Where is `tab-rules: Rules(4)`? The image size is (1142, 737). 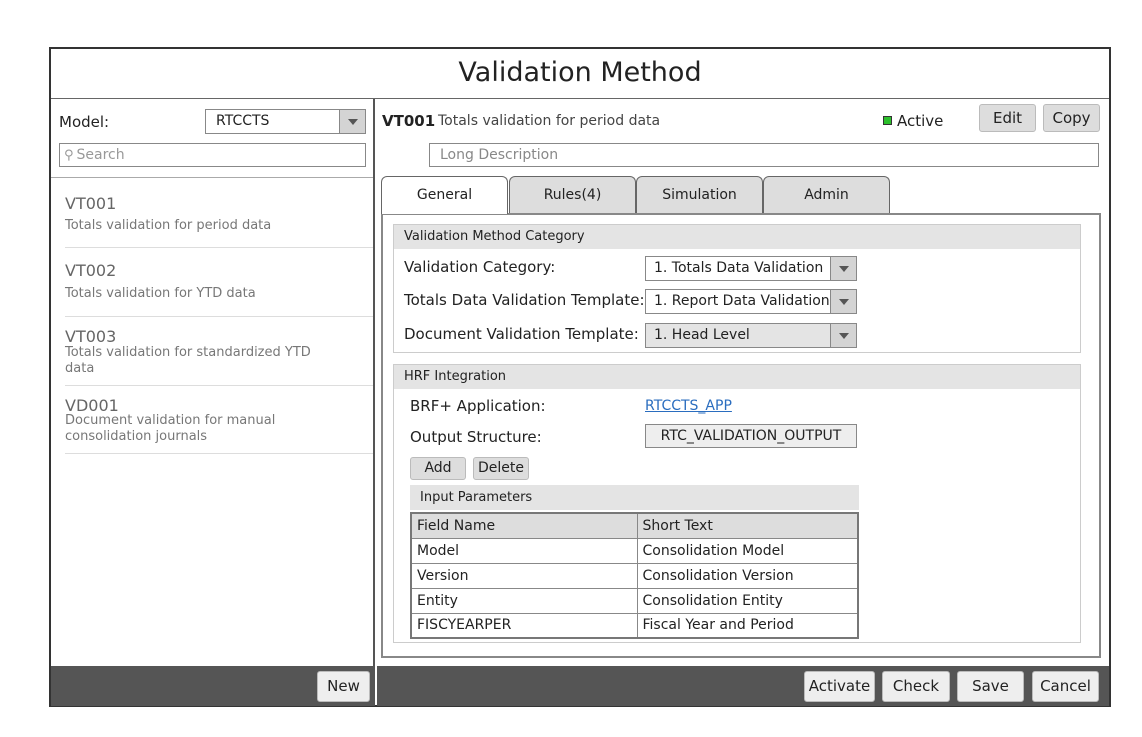
tab-rules: Rules(4) is located at coordinates (572, 194).